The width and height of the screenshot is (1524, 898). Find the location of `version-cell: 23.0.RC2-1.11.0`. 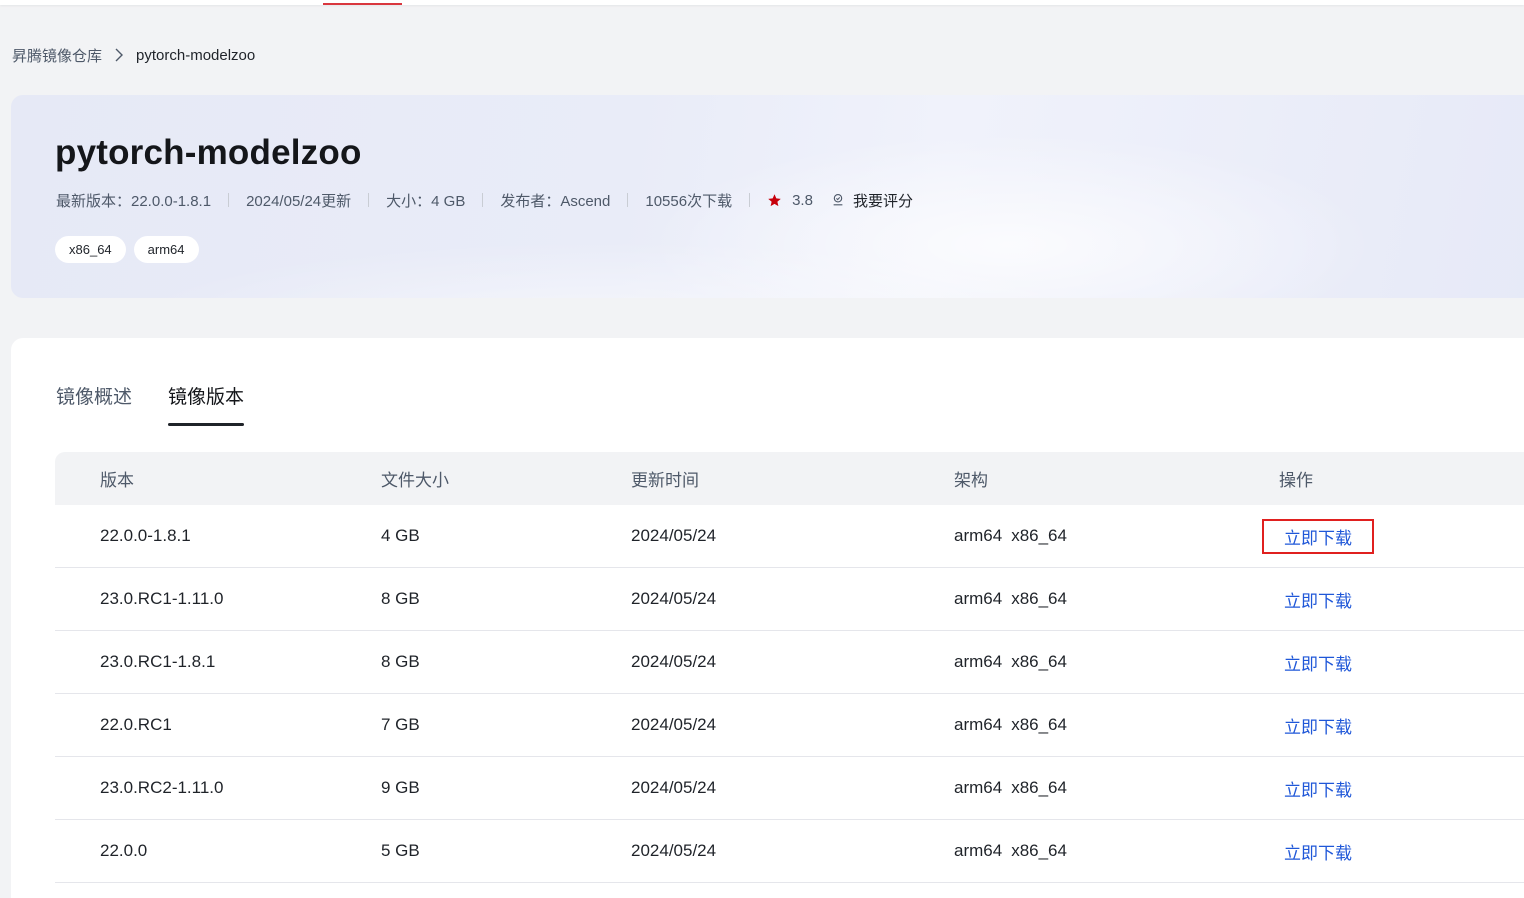

version-cell: 23.0.RC2-1.11.0 is located at coordinates (162, 787).